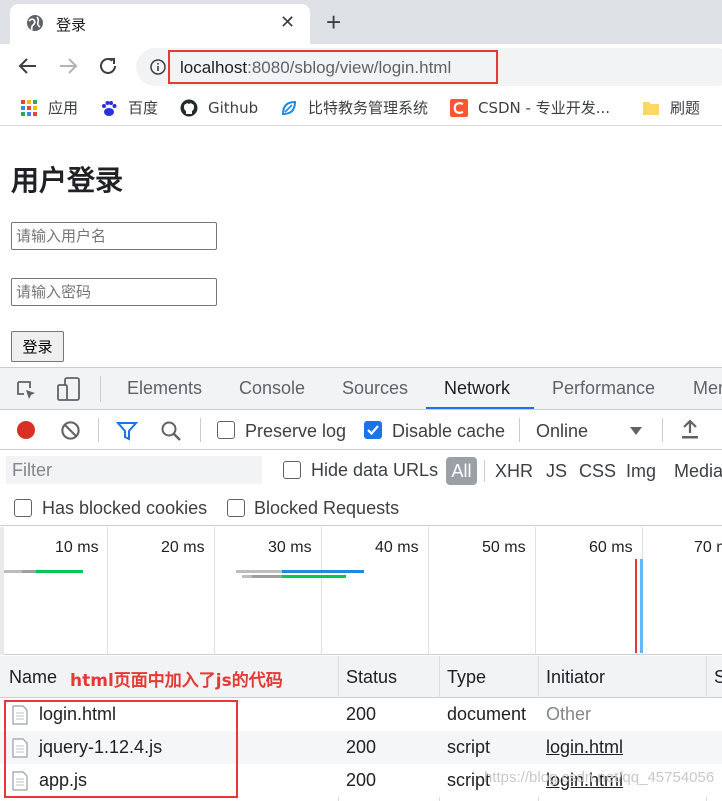 The height and width of the screenshot is (801, 722). What do you see at coordinates (375, 470) in the screenshot?
I see `hide-data-urls-label: Hide data URLs` at bounding box center [375, 470].